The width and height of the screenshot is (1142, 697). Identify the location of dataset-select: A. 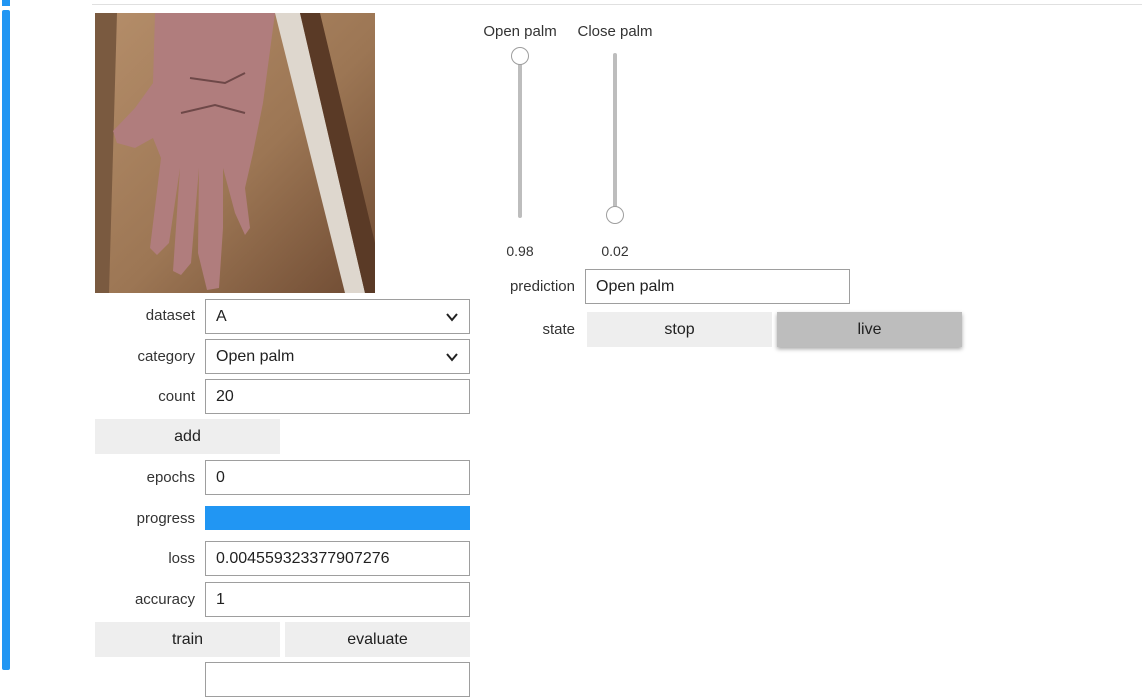
(337, 316).